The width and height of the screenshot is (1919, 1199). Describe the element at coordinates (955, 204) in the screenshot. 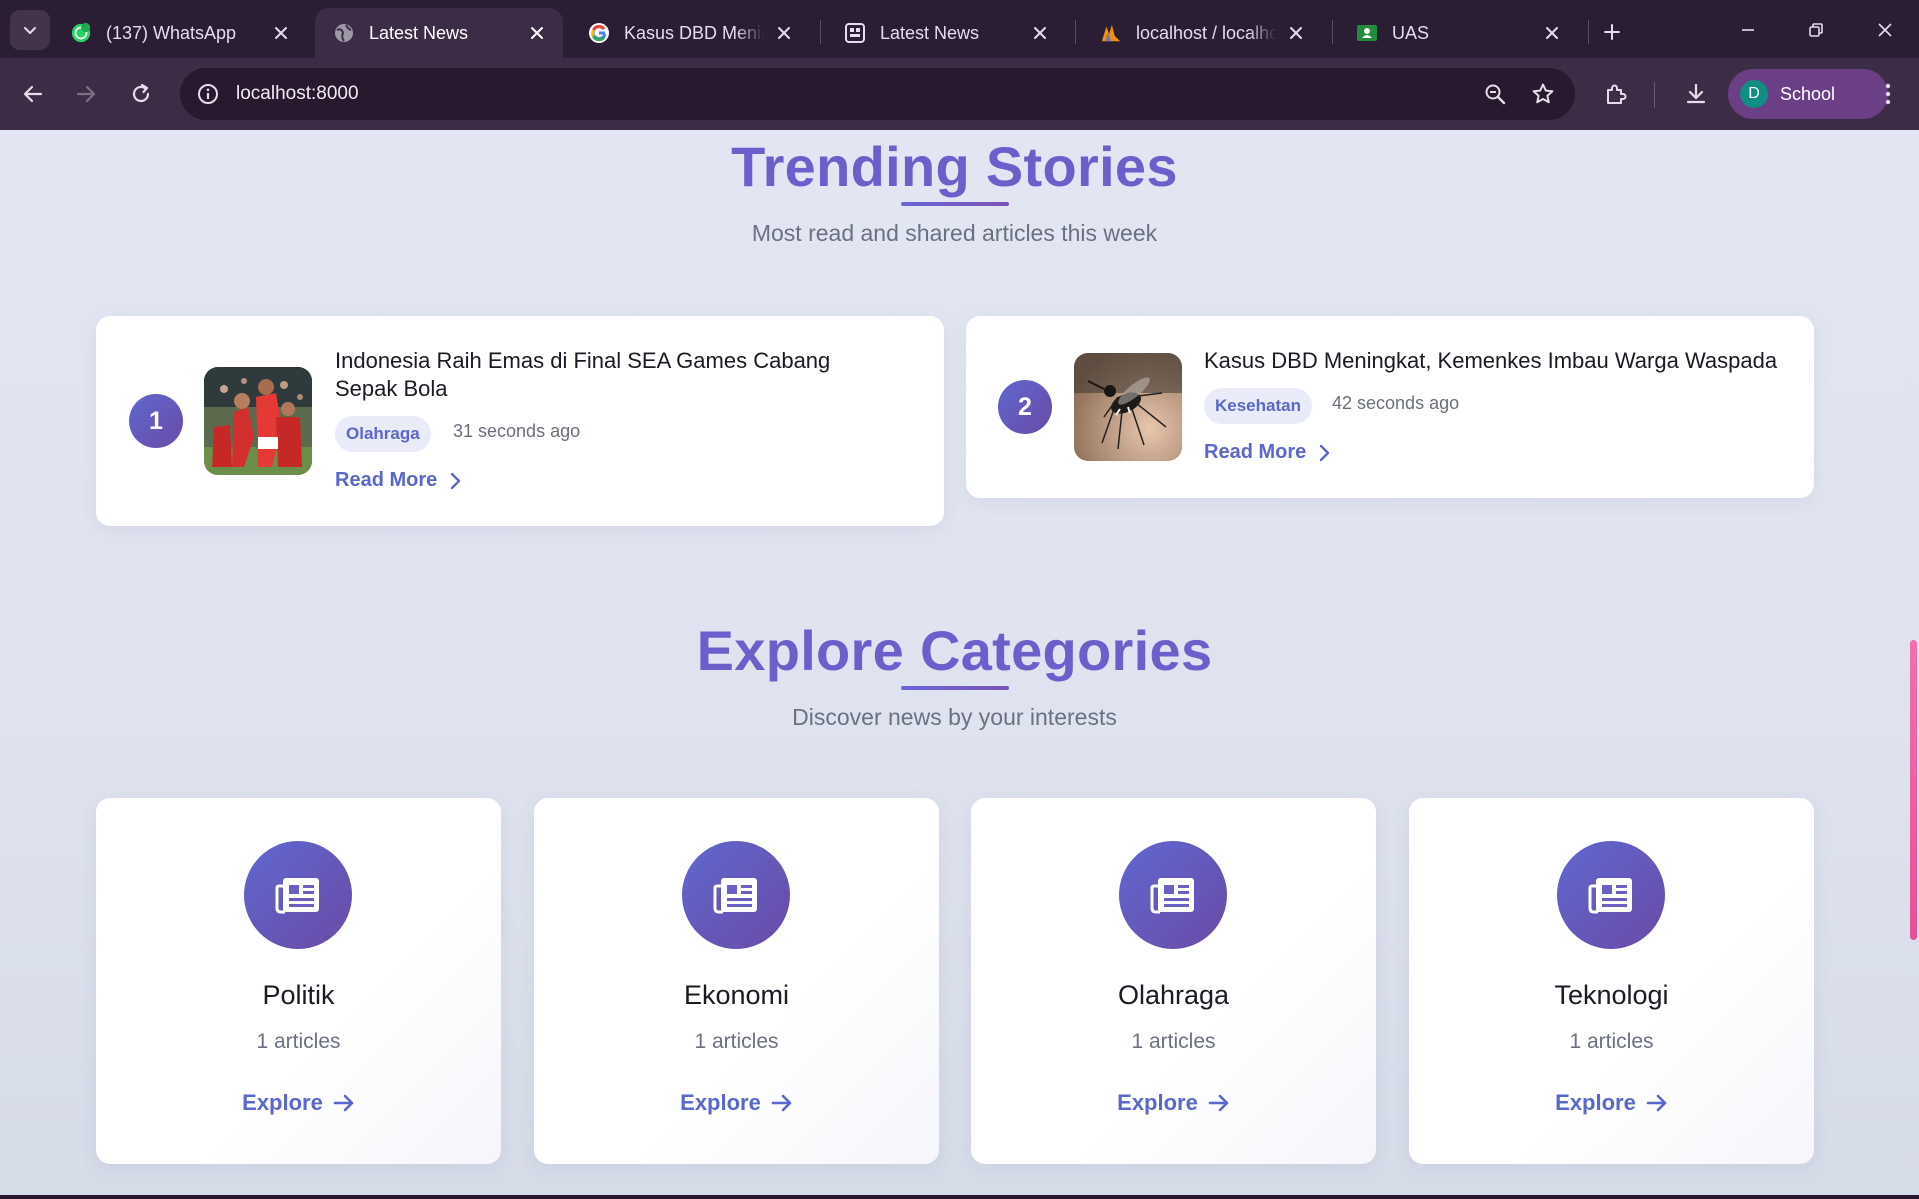

I see `title-underline` at that location.